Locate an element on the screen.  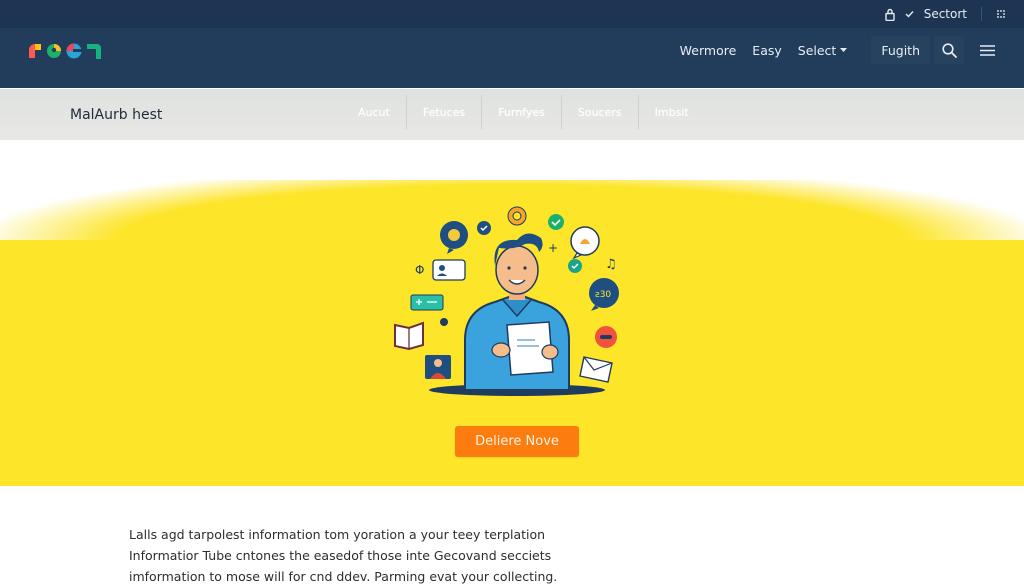
sectort-link: Sectort is located at coordinates (945, 14).